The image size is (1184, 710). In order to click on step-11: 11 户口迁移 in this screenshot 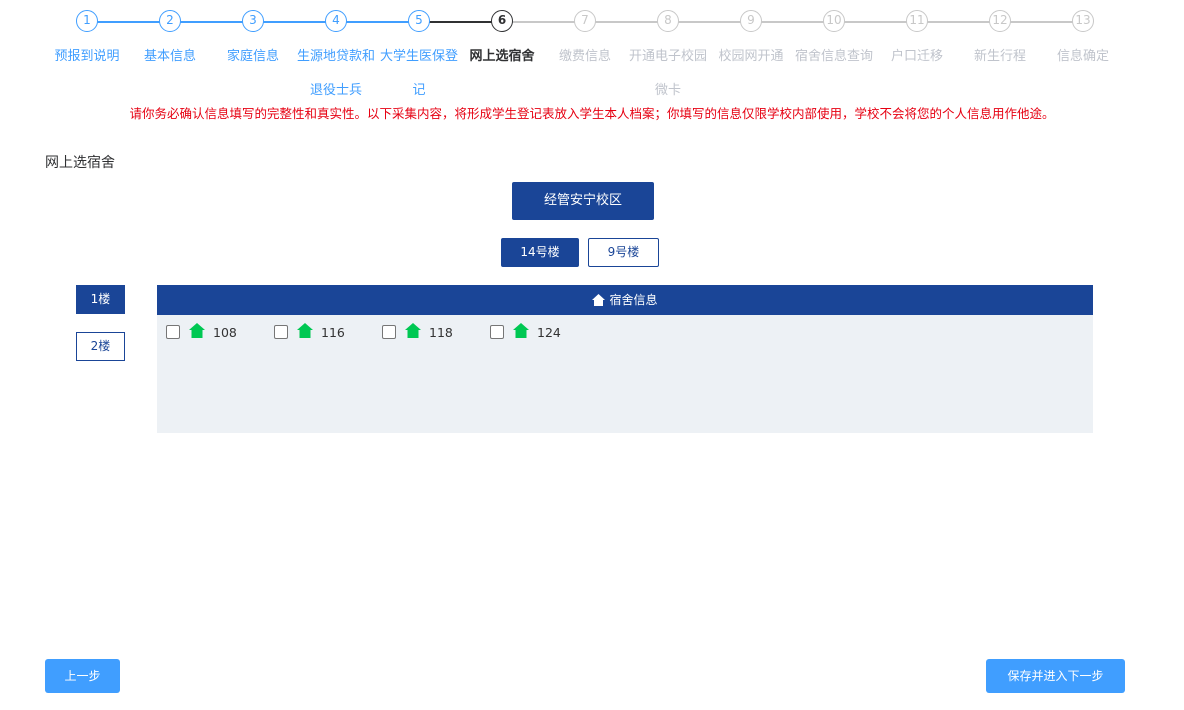, I will do `click(917, 42)`.